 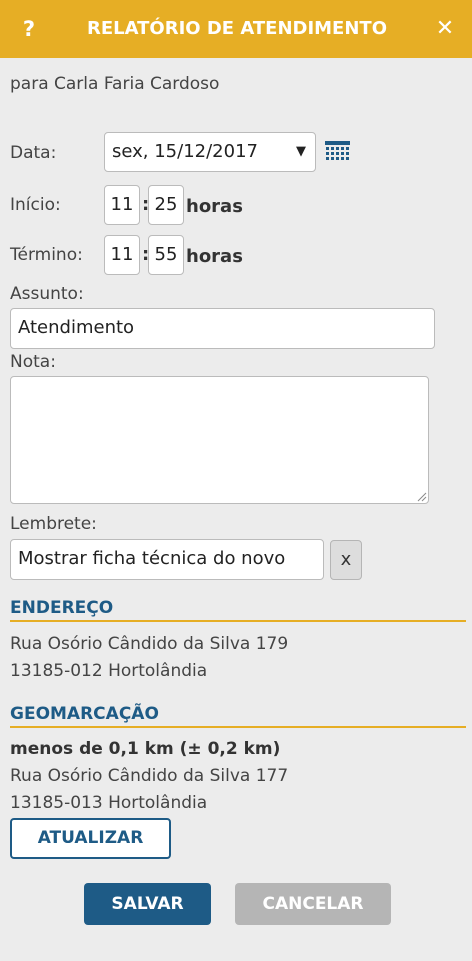 What do you see at coordinates (90, 838) in the screenshot?
I see `update-button: ATUALIZAR` at bounding box center [90, 838].